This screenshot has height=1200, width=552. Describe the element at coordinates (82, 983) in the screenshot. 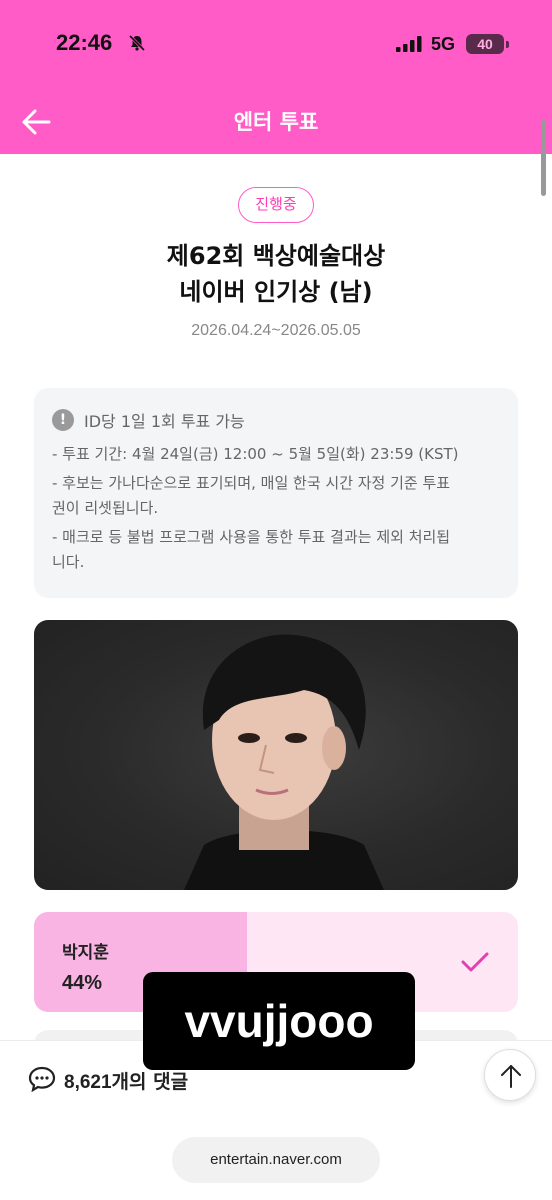

I see `candidate-percent: 44%` at that location.